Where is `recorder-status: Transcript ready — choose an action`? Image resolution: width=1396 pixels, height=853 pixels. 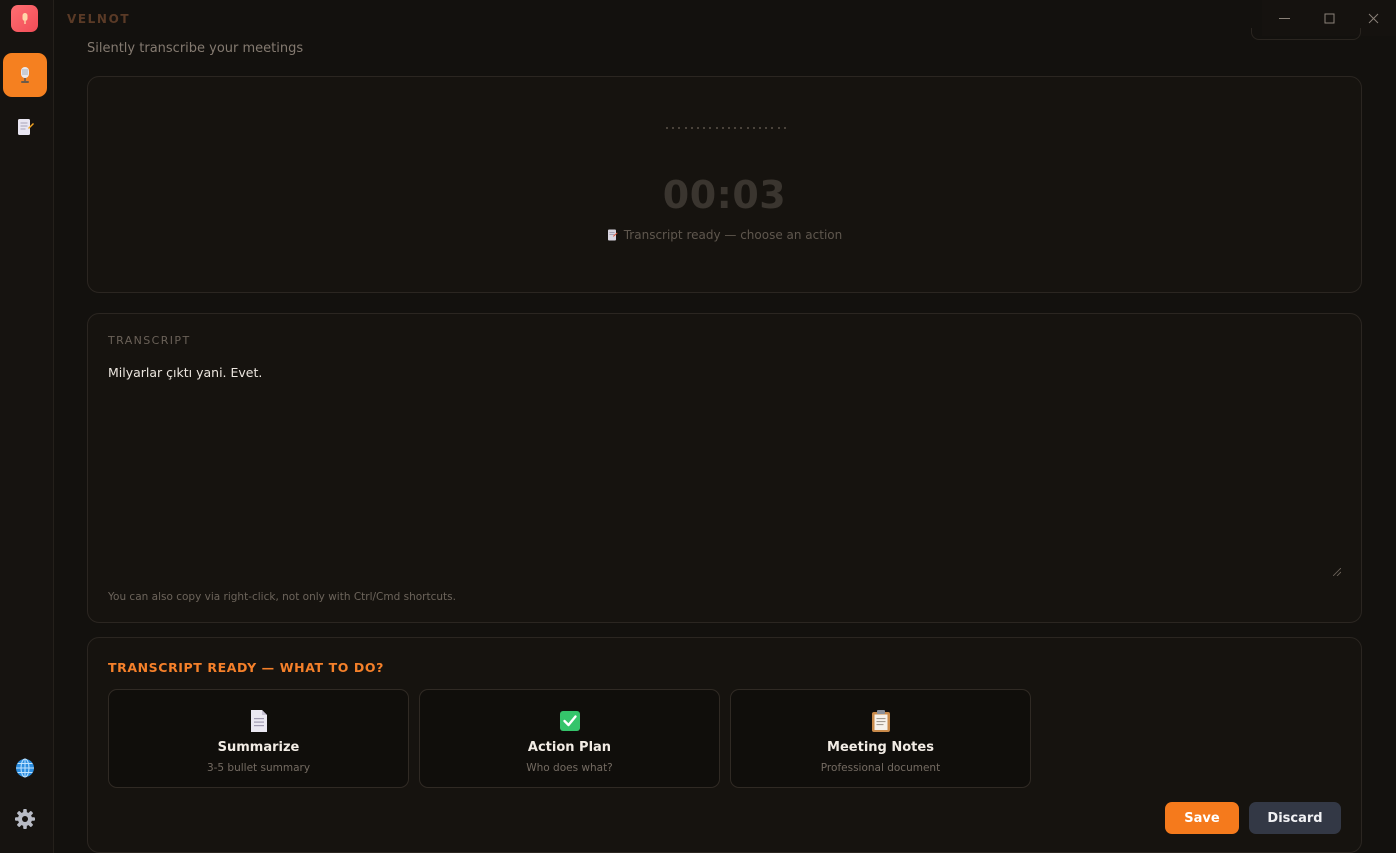 recorder-status: Transcript ready — choose an action is located at coordinates (724, 235).